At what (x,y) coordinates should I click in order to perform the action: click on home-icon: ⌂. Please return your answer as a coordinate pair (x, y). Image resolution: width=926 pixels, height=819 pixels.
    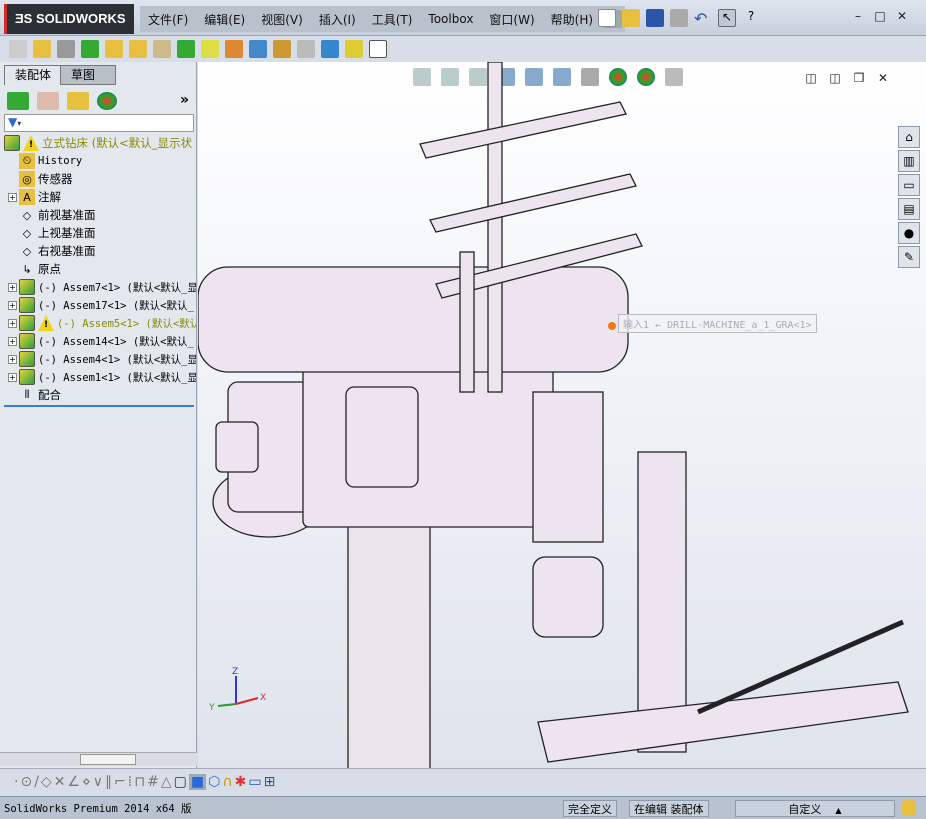
    Looking at the image, I should click on (909, 137).